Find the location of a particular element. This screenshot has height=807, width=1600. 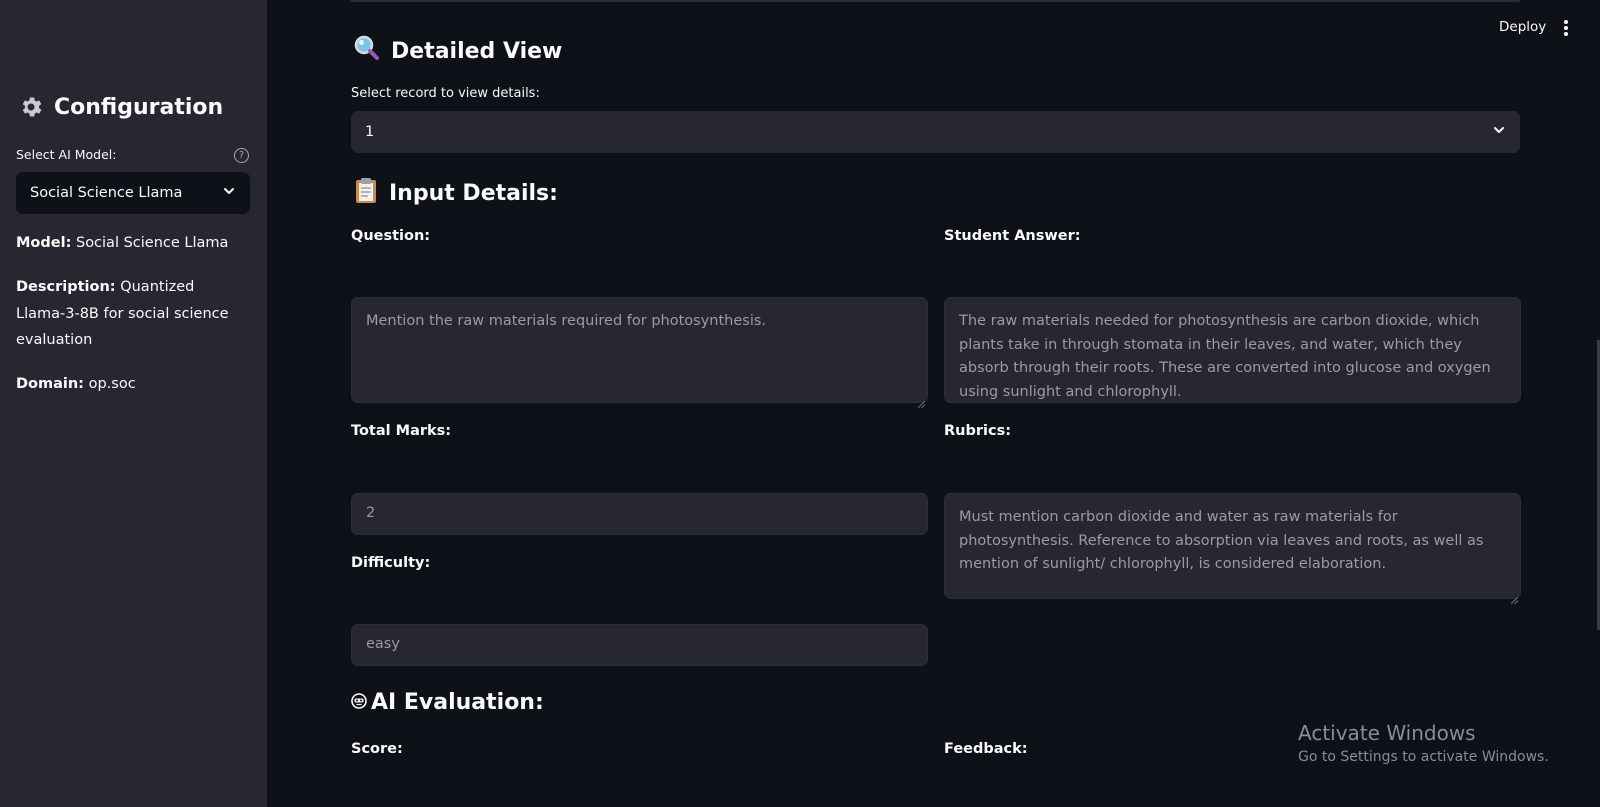

model-info: Model: Social Science Llama is located at coordinates (128, 243).